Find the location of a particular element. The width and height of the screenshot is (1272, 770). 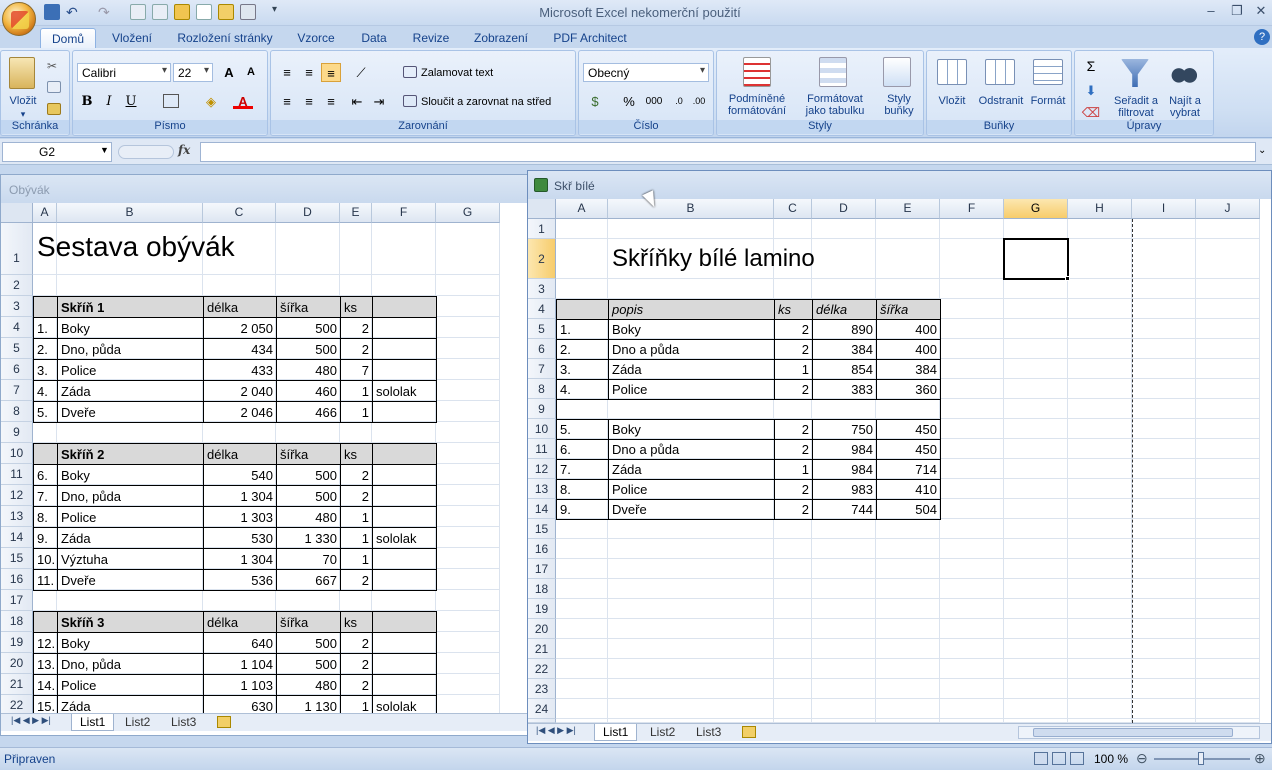

help-icon: ? is located at coordinates (1262, 37).